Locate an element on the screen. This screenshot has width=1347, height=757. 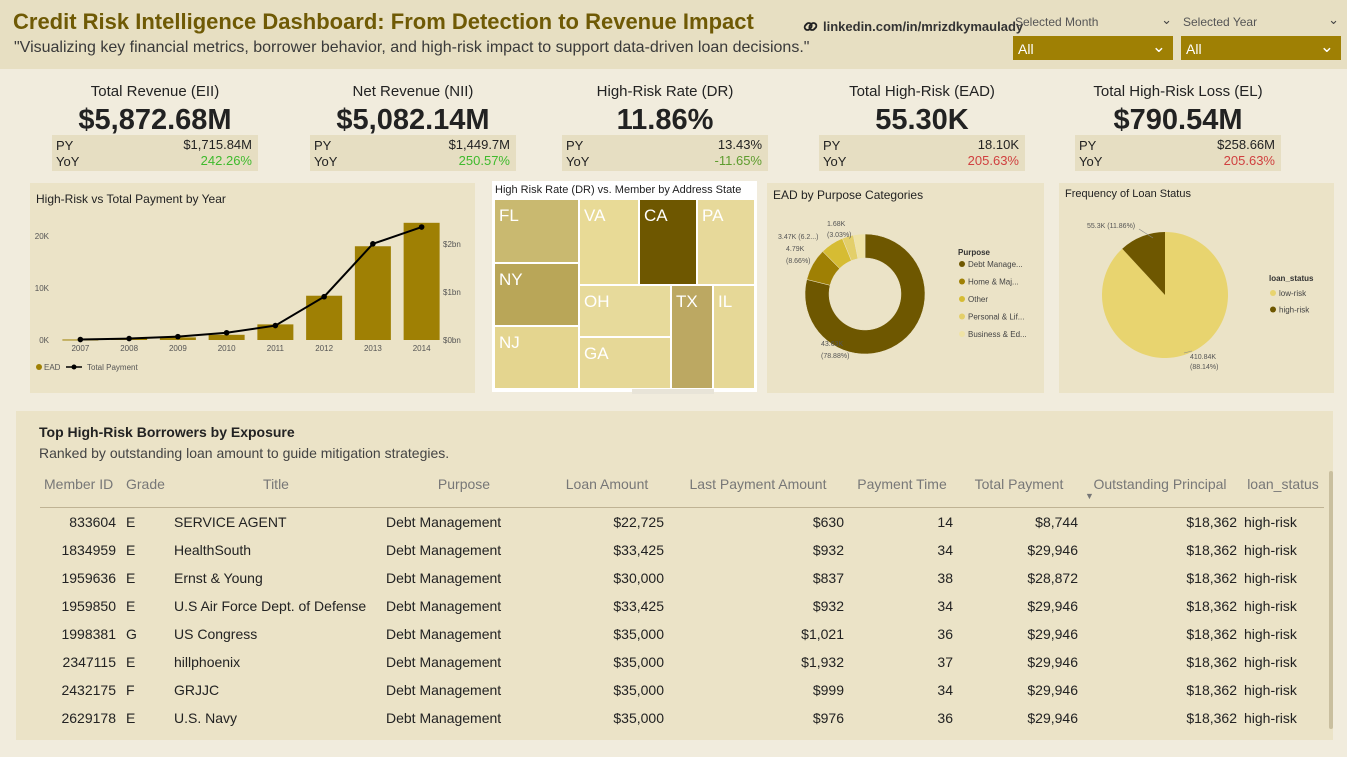
table-scrollbar-thumb is located at coordinates (1331, 600).